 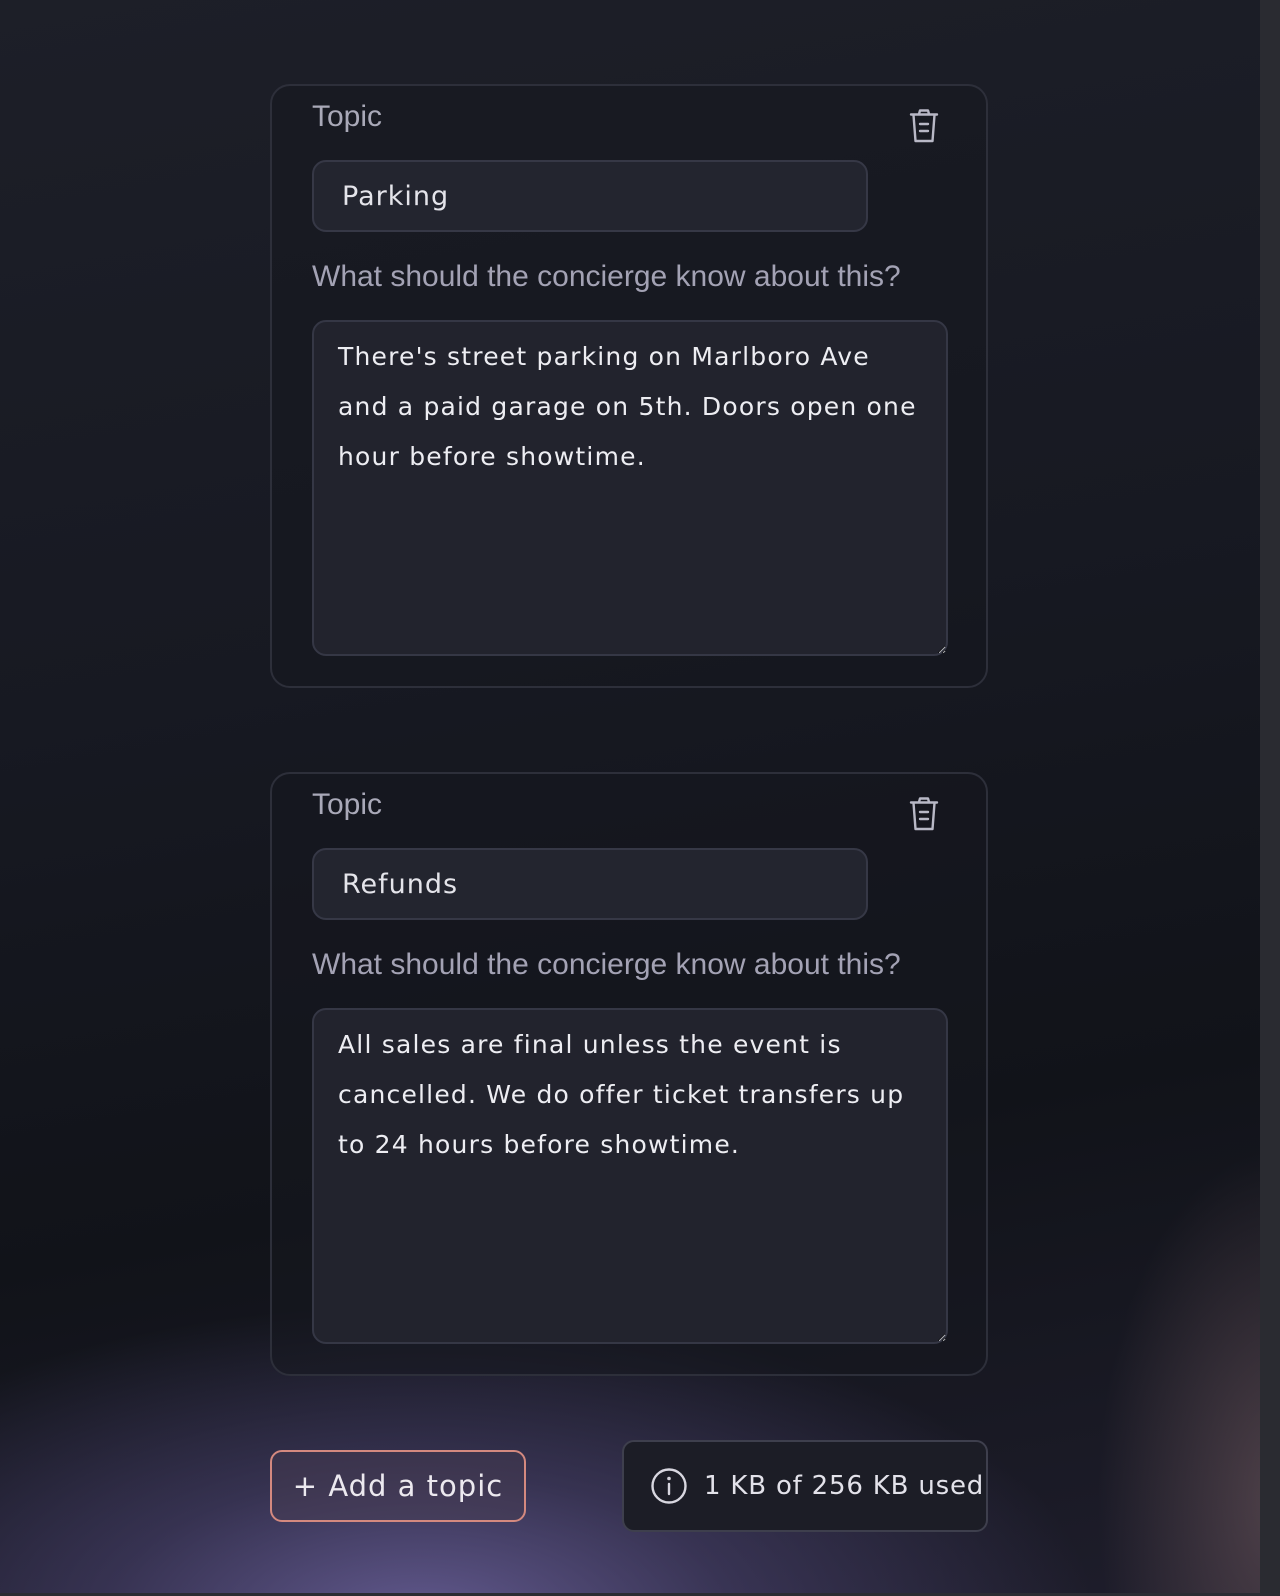 I want to click on storage-usage-badge: 1 KB of 256 KB used, so click(x=805, y=1486).